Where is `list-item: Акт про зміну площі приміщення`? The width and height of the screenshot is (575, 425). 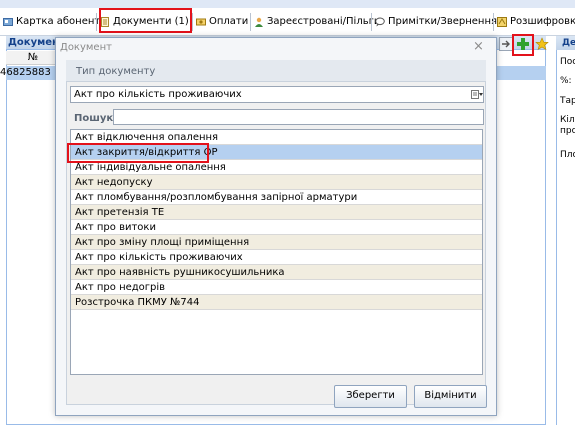 list-item: Акт про зміну площі приміщення is located at coordinates (276, 242).